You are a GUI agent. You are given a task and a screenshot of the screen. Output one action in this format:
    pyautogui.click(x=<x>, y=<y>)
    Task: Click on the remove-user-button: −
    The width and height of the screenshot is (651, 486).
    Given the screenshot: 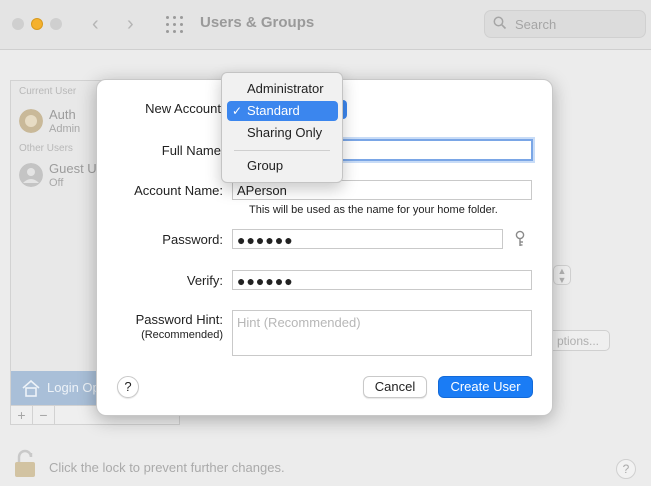 What is the action you would take?
    pyautogui.click(x=44, y=415)
    